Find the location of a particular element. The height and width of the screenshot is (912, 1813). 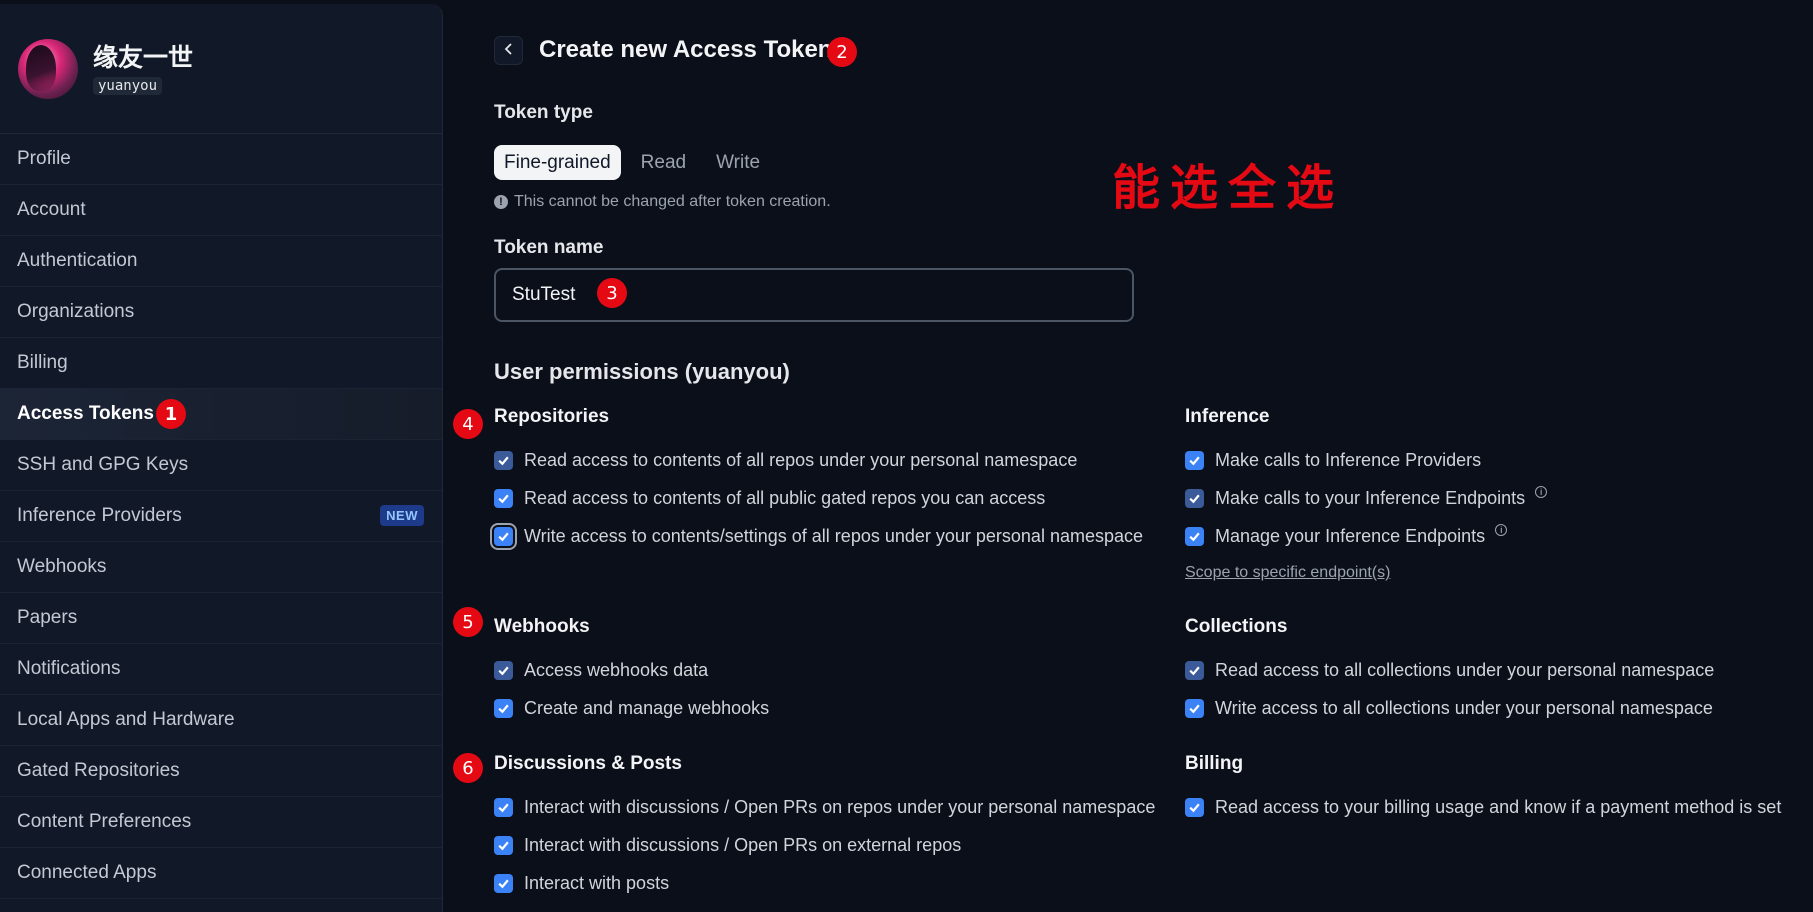

scope-endpoints-link: Scope to specific endpoint(s) is located at coordinates (1287, 573).